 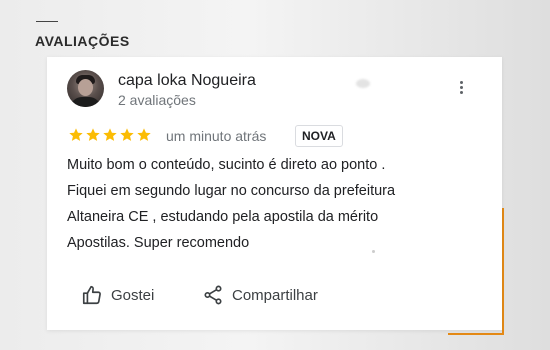 What do you see at coordinates (157, 100) in the screenshot?
I see `author-review-count: 2 avaliações` at bounding box center [157, 100].